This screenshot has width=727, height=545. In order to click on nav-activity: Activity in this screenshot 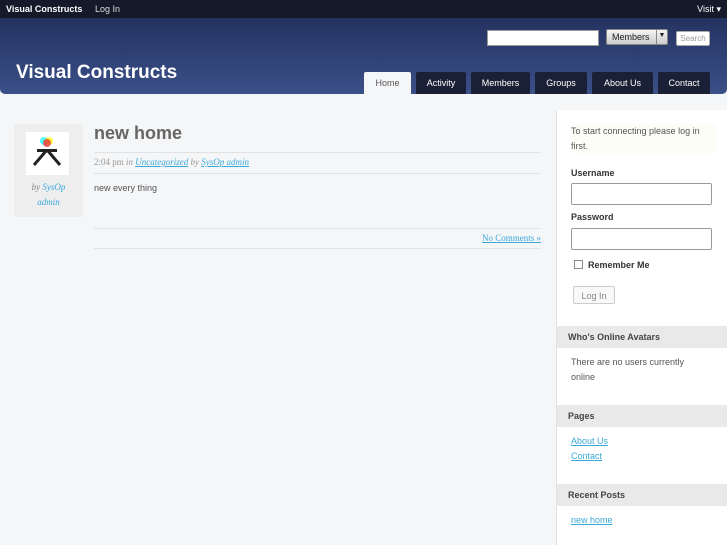, I will do `click(441, 83)`.